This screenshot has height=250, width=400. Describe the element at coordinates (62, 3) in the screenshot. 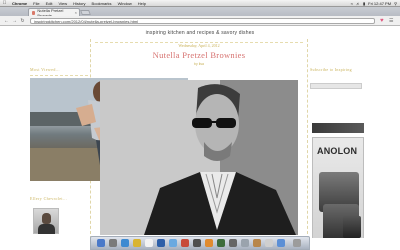

I see `menu-view: View` at that location.